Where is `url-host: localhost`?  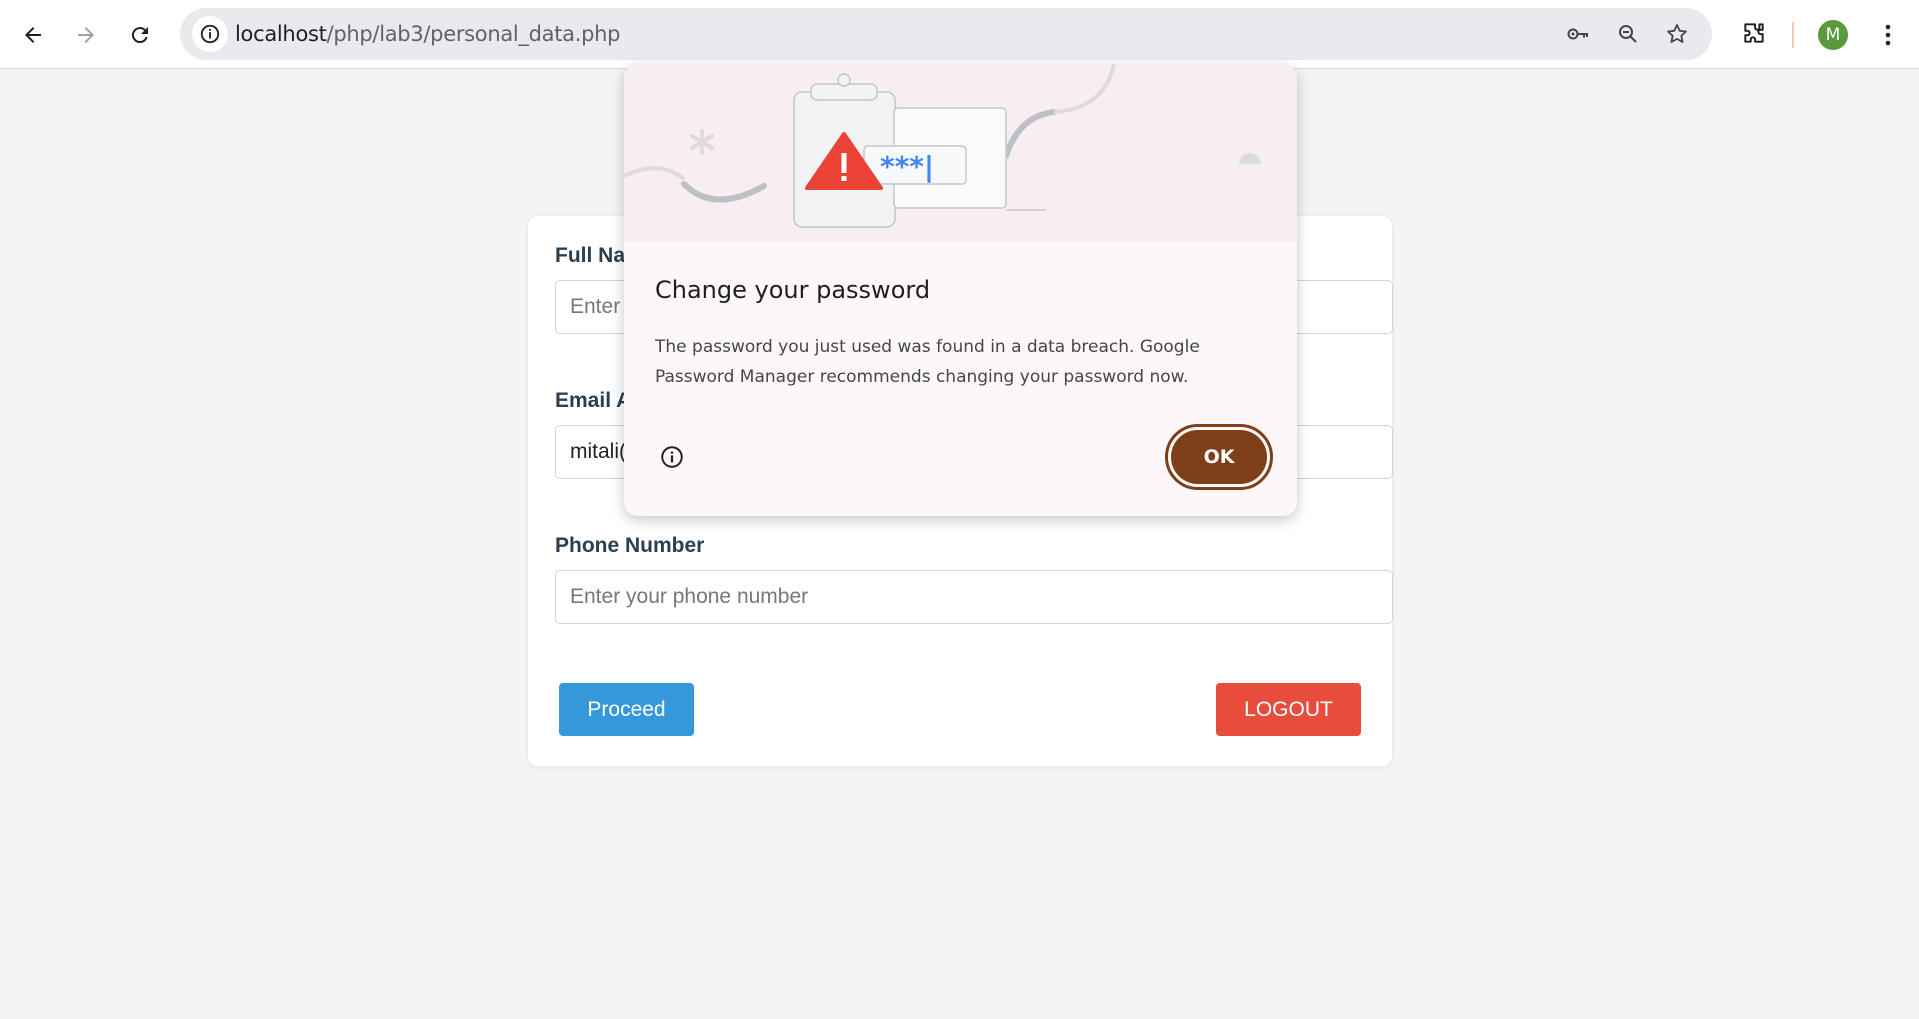
url-host: localhost is located at coordinates (281, 34).